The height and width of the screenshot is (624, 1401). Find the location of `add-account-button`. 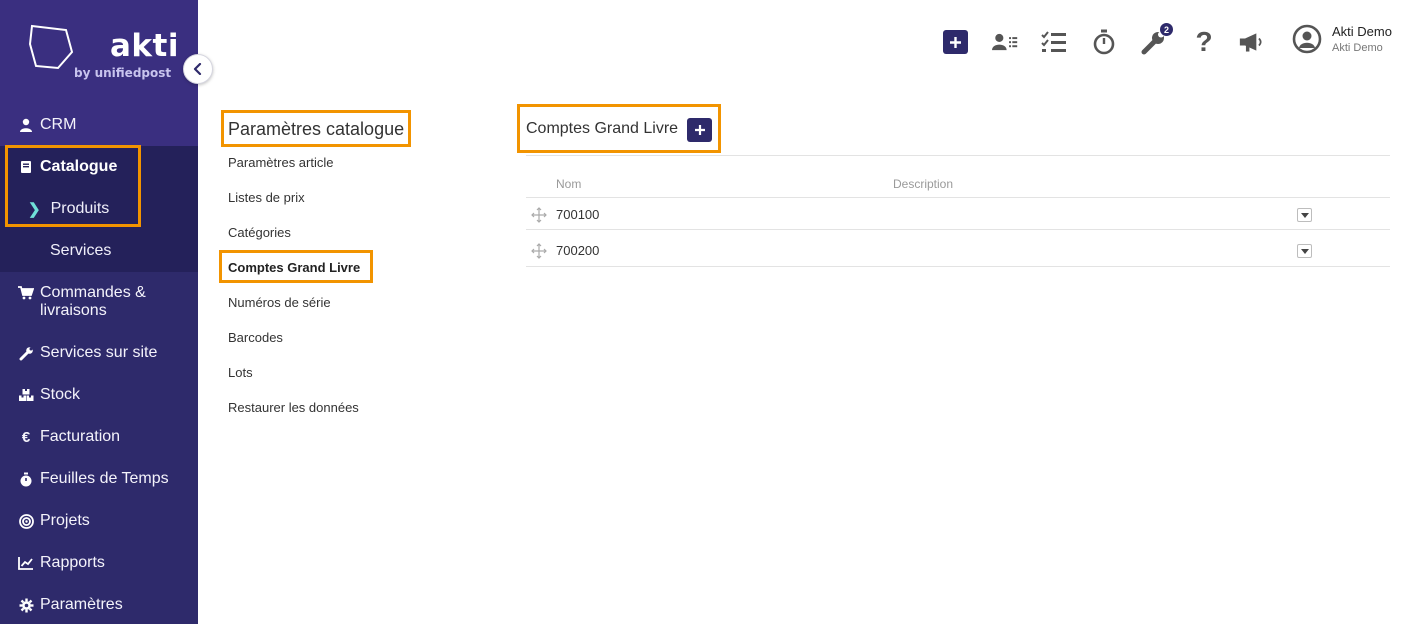

add-account-button is located at coordinates (699, 130).